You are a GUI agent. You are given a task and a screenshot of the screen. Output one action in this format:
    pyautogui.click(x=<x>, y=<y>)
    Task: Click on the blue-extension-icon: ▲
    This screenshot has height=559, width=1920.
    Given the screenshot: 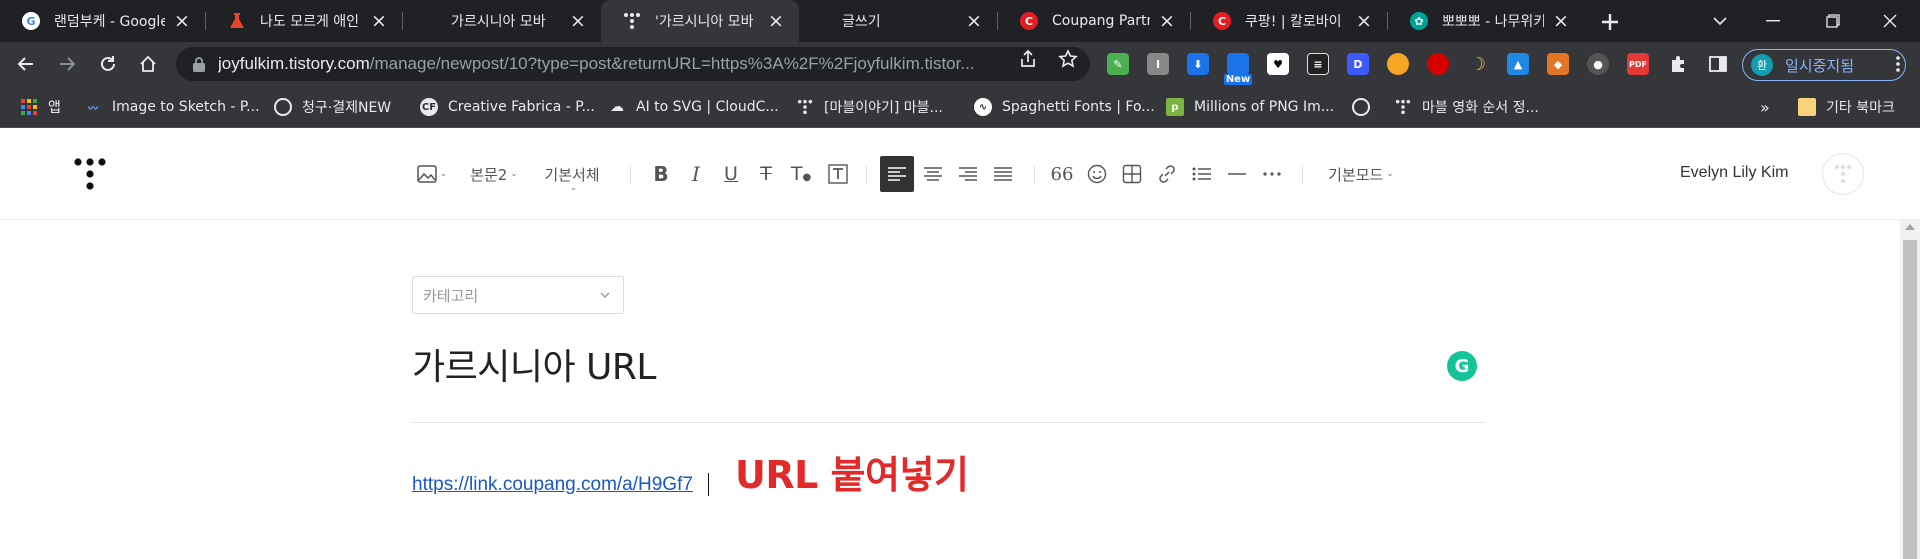 What is the action you would take?
    pyautogui.click(x=1518, y=64)
    